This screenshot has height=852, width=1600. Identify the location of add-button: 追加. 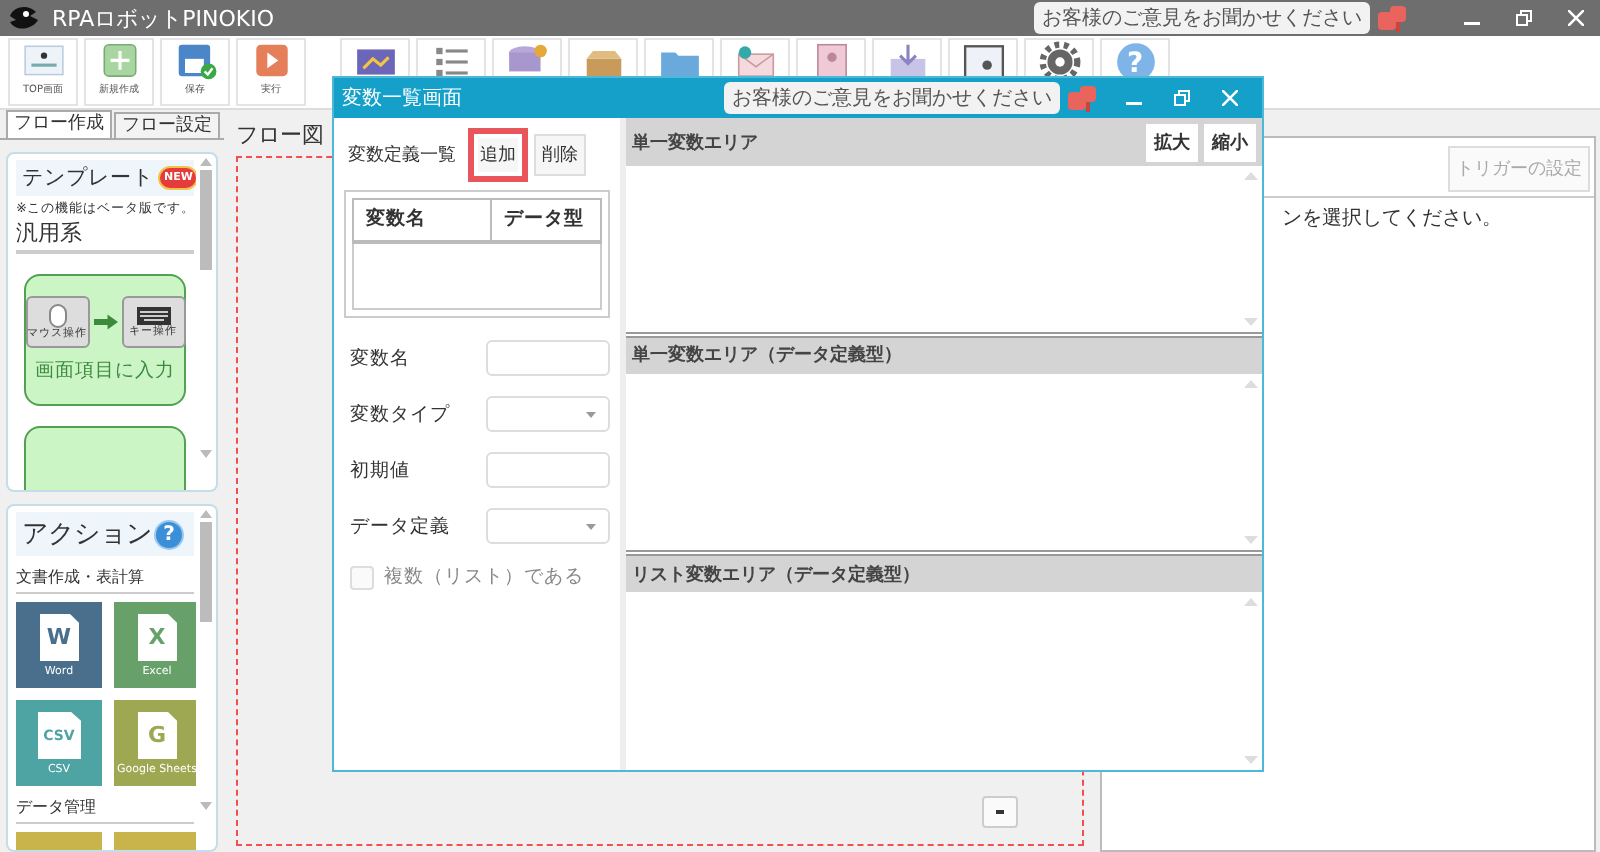
(498, 154).